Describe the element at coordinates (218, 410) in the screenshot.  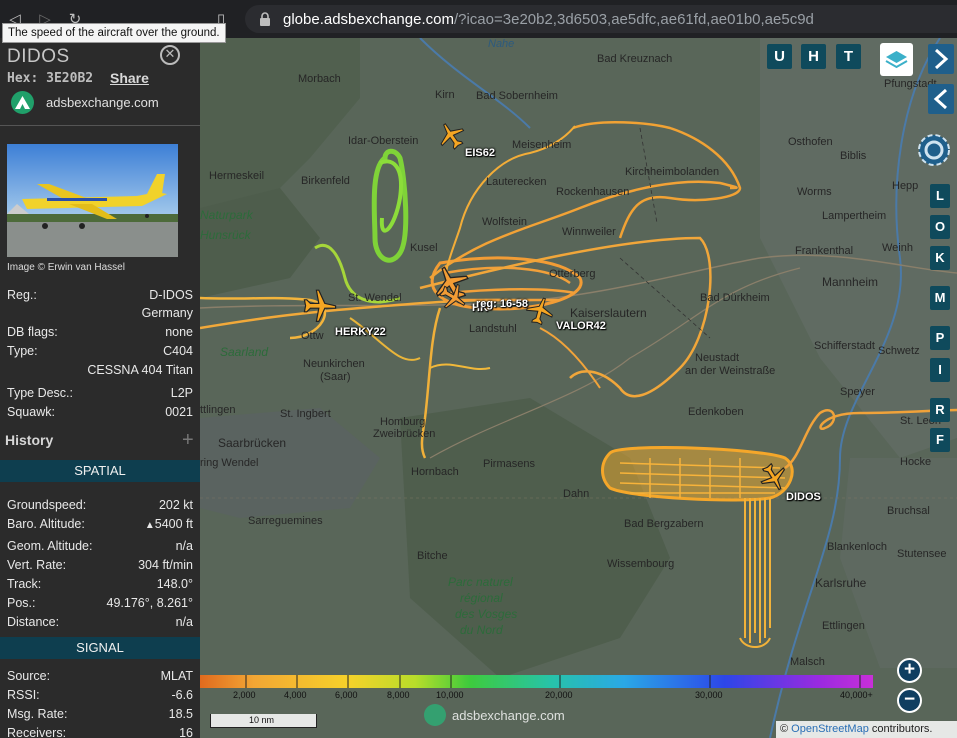
I see `place-label: ttlingen` at that location.